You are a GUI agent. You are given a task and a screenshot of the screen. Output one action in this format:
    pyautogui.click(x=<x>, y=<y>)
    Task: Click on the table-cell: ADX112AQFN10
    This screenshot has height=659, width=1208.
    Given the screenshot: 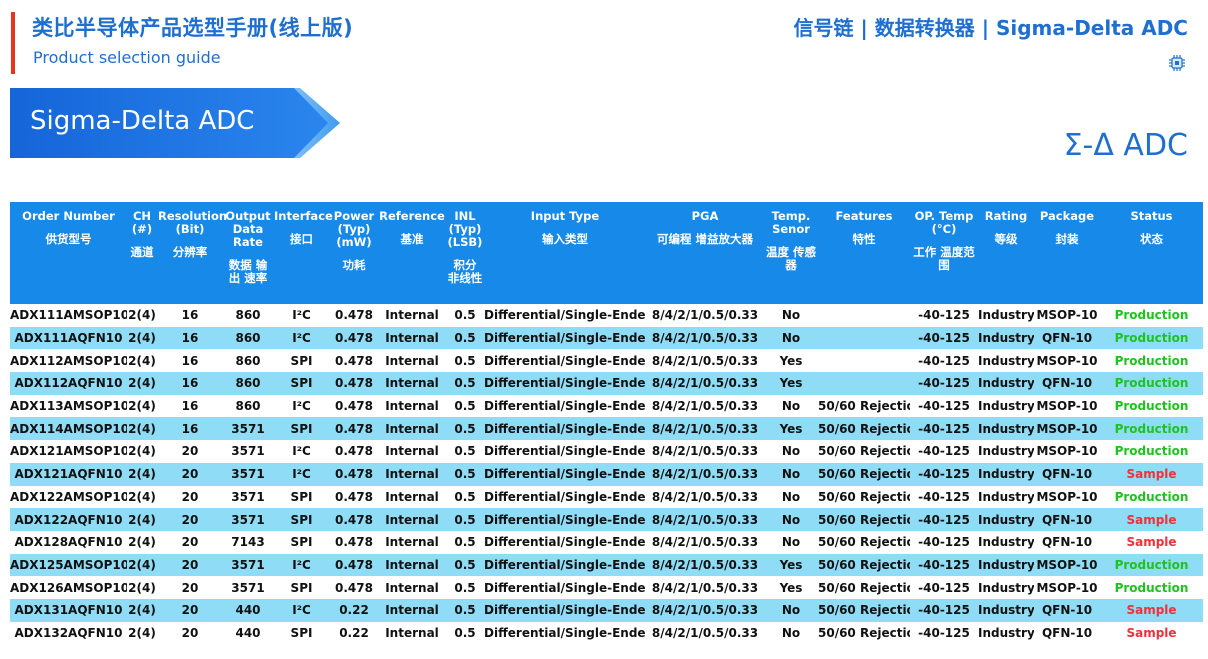 What is the action you would take?
    pyautogui.click(x=68, y=383)
    